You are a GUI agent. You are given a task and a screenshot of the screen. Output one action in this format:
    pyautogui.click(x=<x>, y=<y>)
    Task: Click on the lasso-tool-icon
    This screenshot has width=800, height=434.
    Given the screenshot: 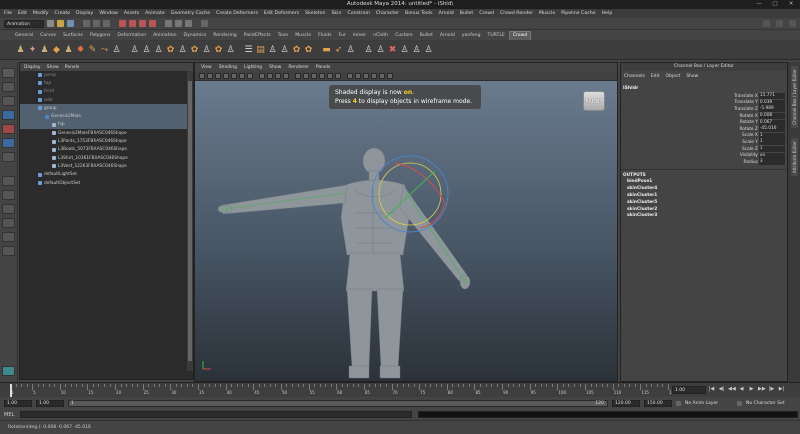 What is the action you would take?
    pyautogui.click(x=8, y=87)
    